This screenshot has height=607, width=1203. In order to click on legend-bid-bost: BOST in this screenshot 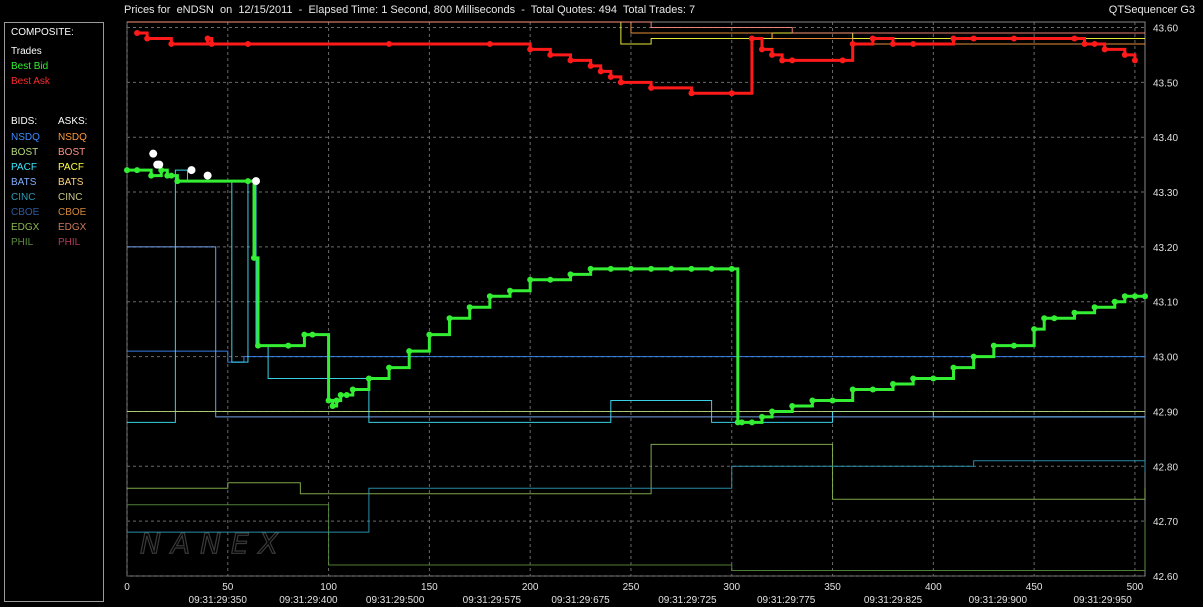, I will do `click(25, 152)`.